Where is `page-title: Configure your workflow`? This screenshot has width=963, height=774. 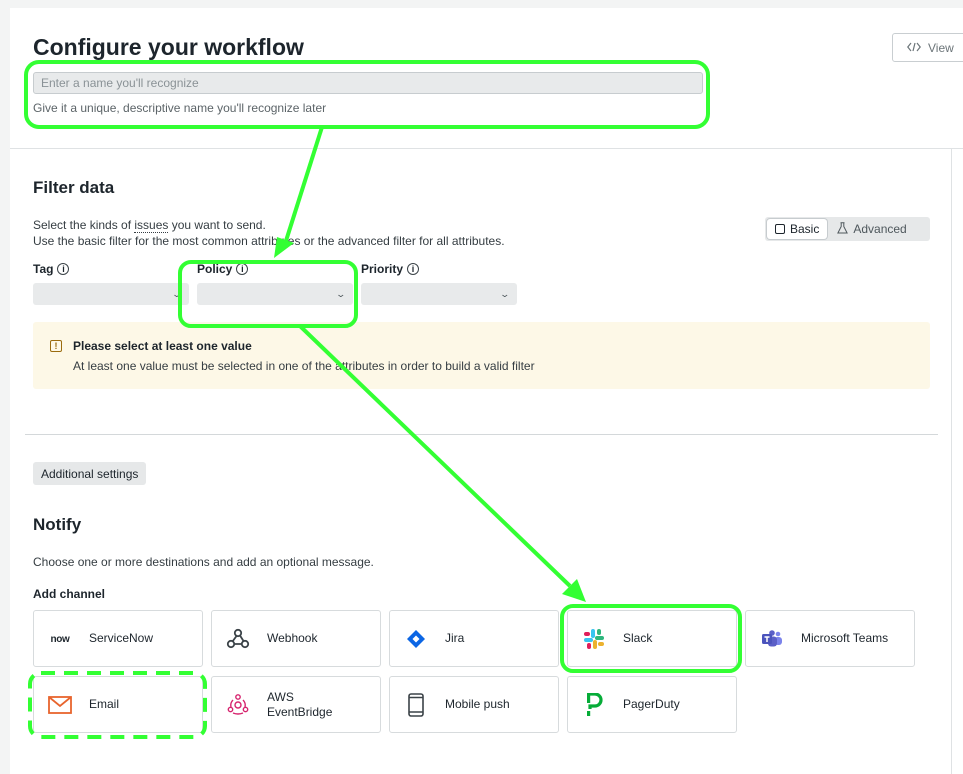 page-title: Configure your workflow is located at coordinates (168, 47).